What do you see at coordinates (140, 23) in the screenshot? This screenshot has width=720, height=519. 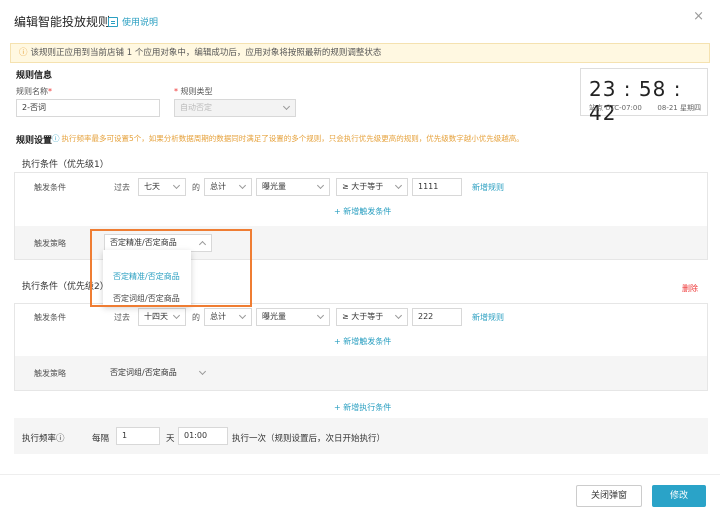 I see `help-label: 使用说明` at bounding box center [140, 23].